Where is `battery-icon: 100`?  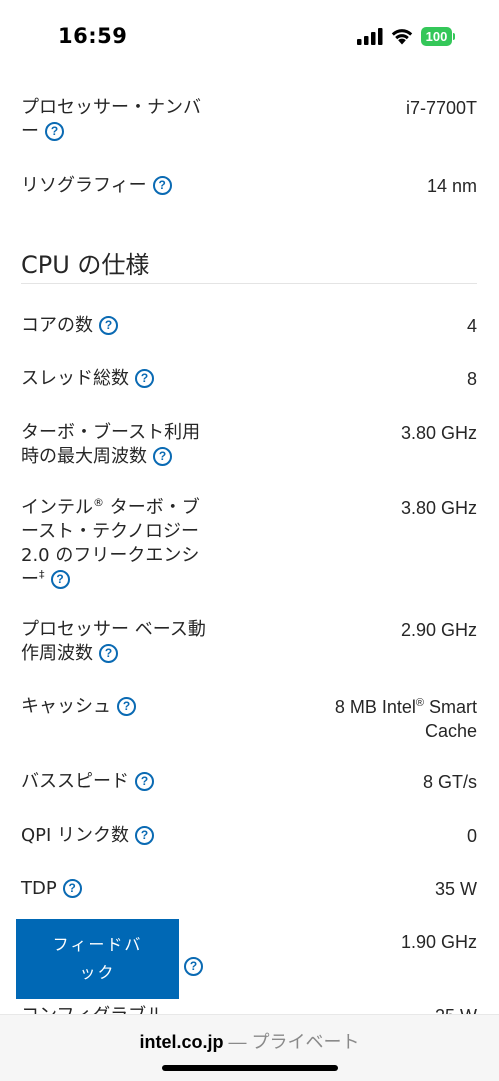 battery-icon: 100 is located at coordinates (438, 36).